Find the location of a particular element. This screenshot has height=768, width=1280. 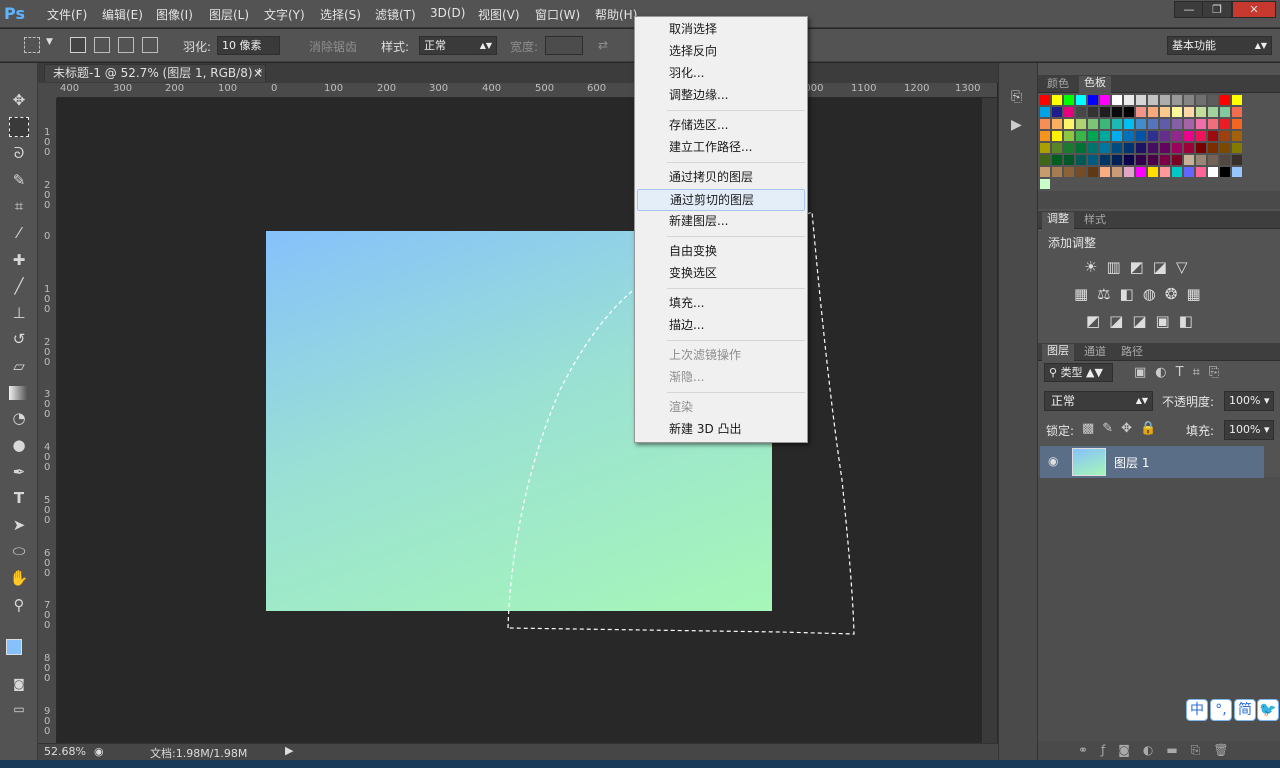

visibility-eye-icon: ◉ is located at coordinates (1053, 461).